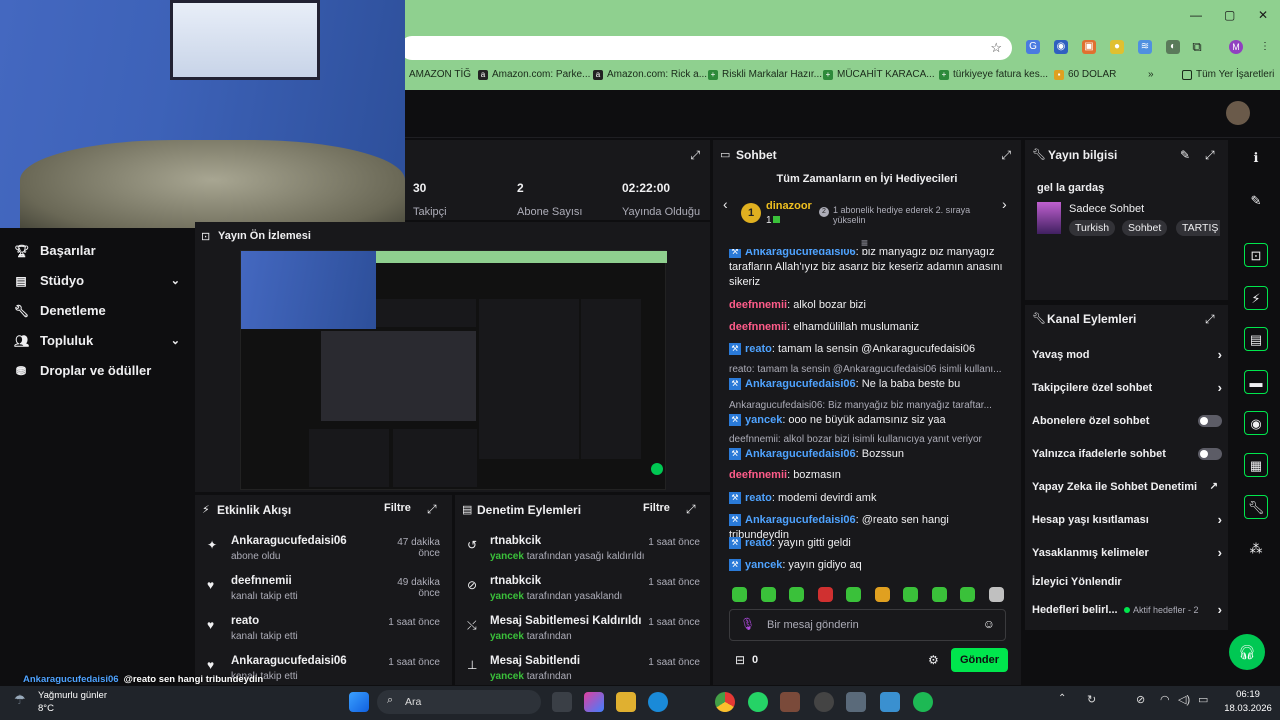  What do you see at coordinates (1229, 15) in the screenshot?
I see `maximize-icon: ▢` at bounding box center [1229, 15].